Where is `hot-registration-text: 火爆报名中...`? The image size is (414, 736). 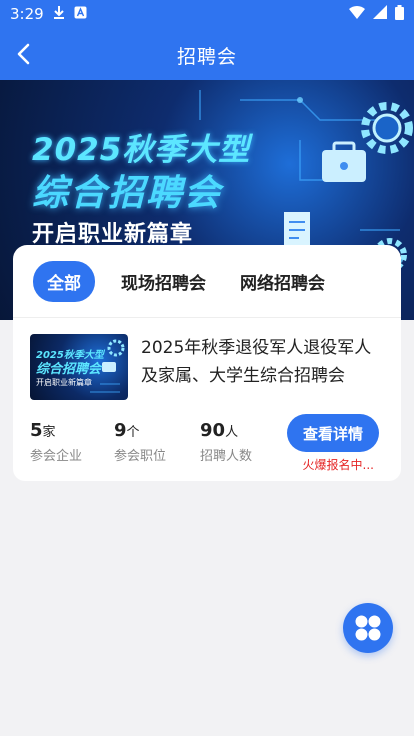
hot-registration-text: 火爆报名中... is located at coordinates (338, 465).